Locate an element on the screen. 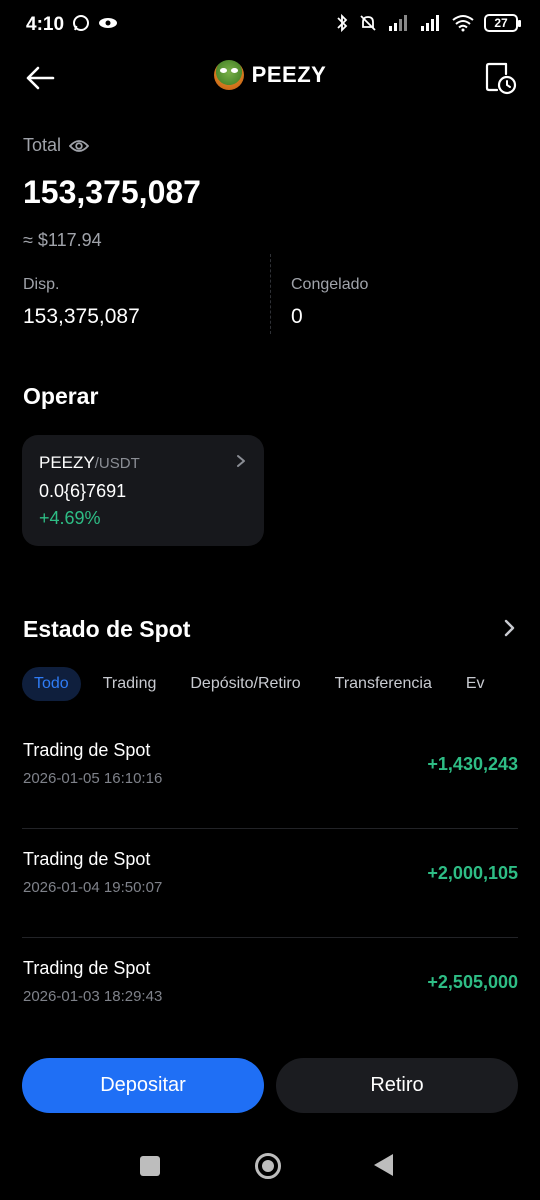 Image resolution: width=540 pixels, height=1200 pixels. transaction-date: 2026-01-05 16:10:16 is located at coordinates (93, 778).